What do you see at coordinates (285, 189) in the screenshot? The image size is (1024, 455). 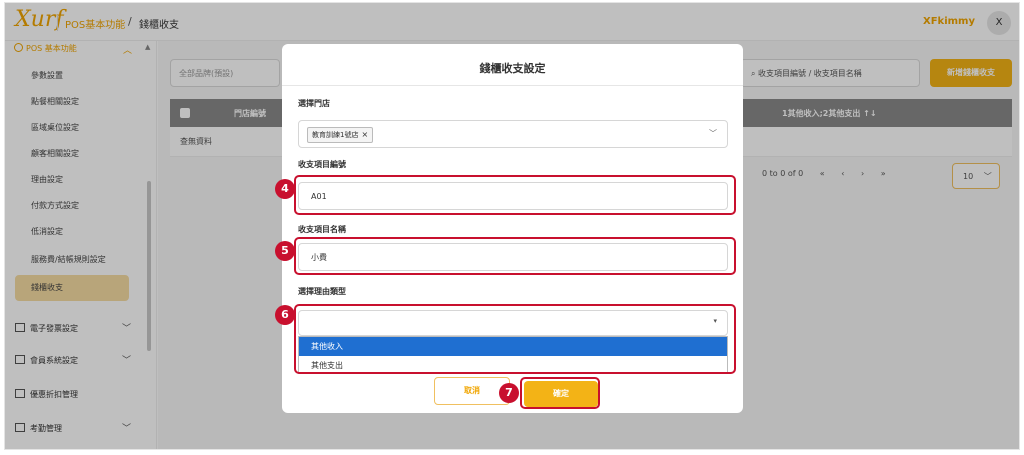 I see `annotation-badge-4: 4` at bounding box center [285, 189].